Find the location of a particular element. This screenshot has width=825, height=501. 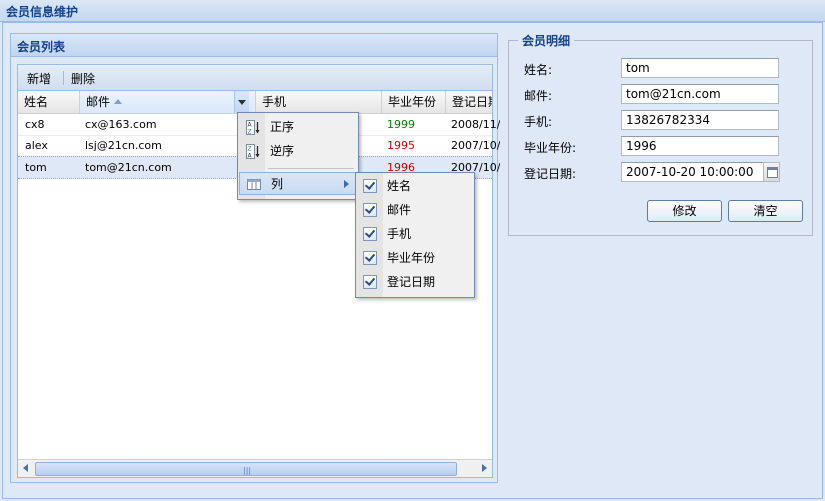

column-header-email-label: 邮件 is located at coordinates (98, 102).